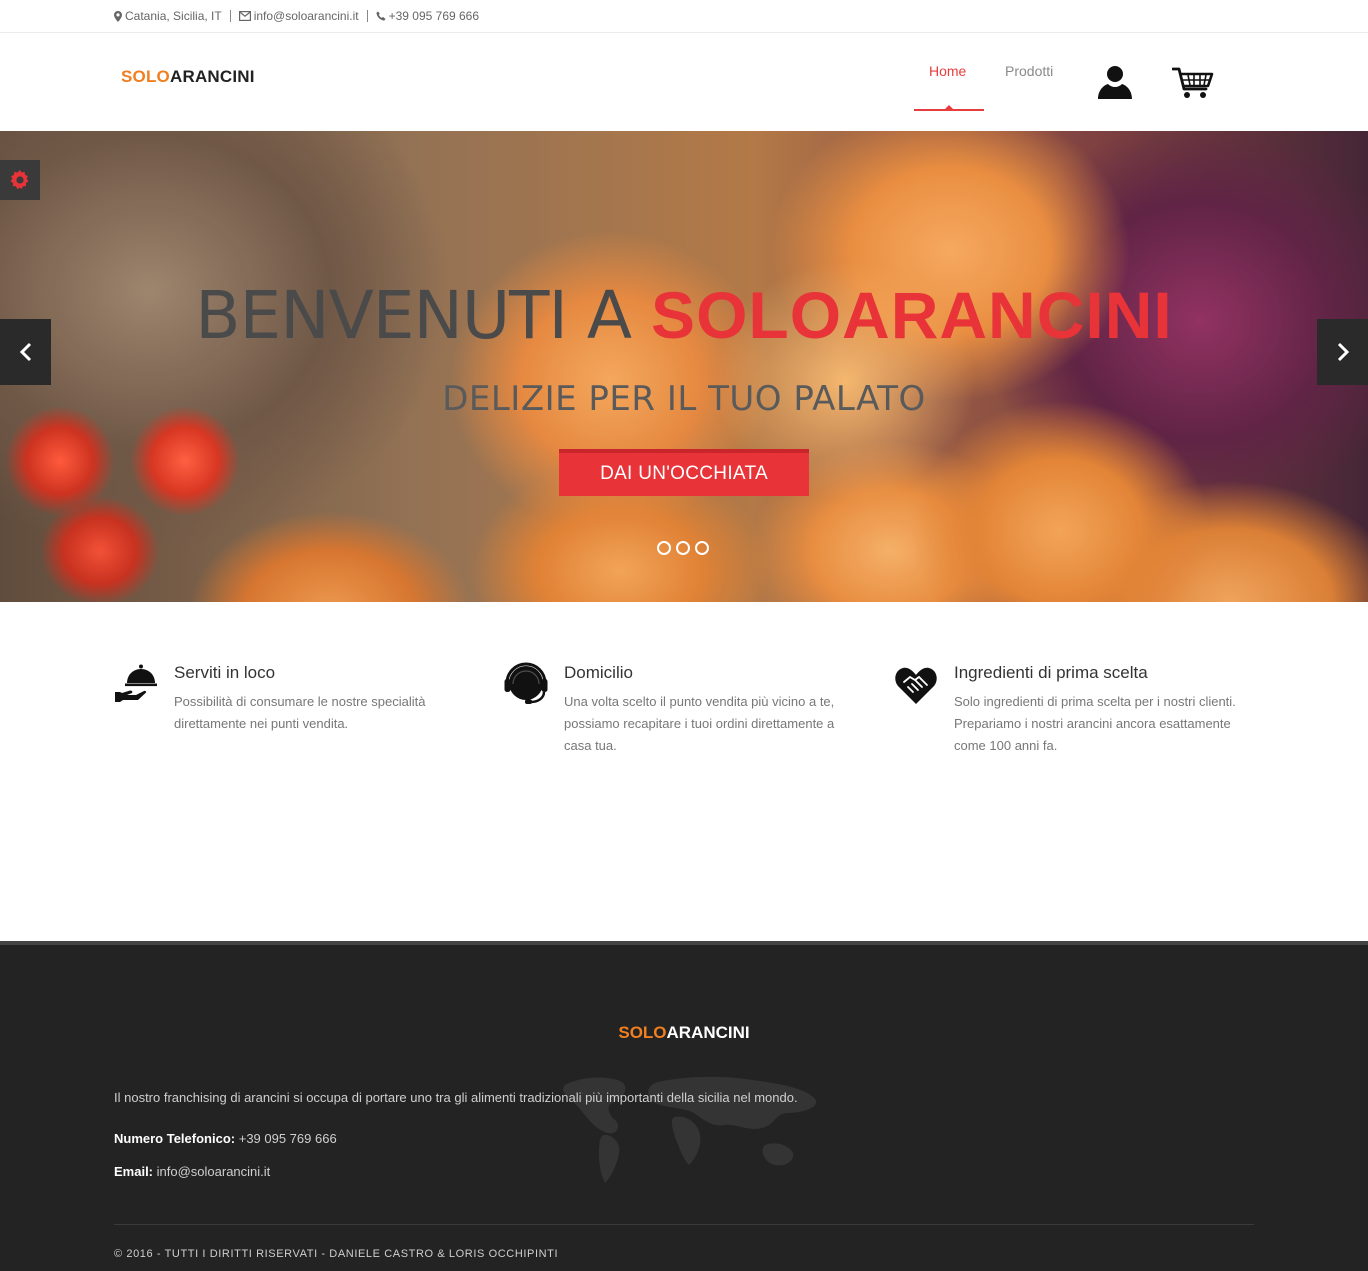 This screenshot has width=1368, height=1271. I want to click on serving-tray-icon, so click(136, 683).